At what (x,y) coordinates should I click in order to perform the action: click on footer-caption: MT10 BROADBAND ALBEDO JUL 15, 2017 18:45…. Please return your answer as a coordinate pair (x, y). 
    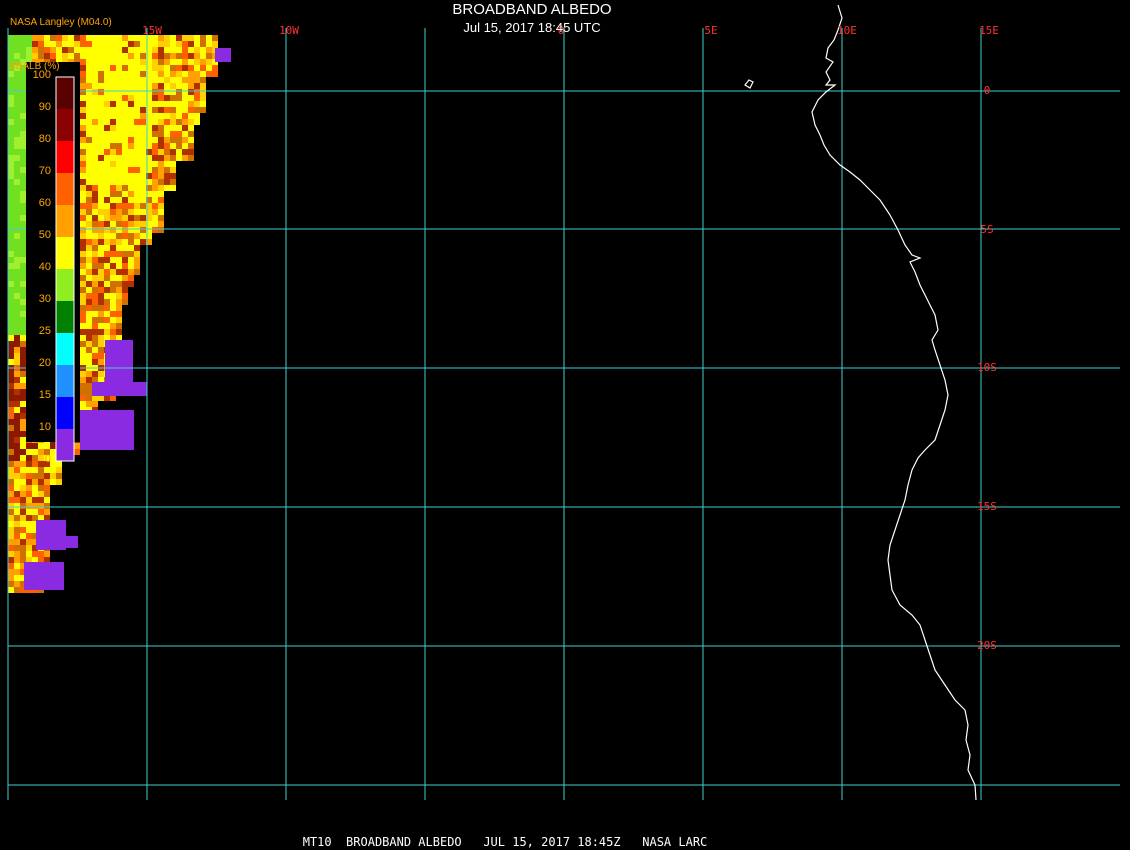
    Looking at the image, I should click on (505, 842).